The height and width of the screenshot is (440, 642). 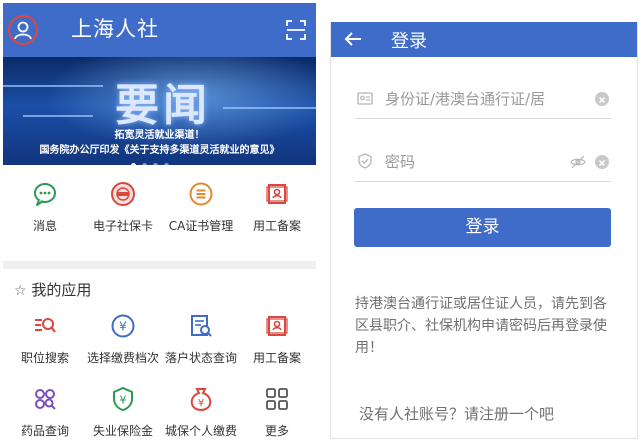 What do you see at coordinates (45, 399) in the screenshot?
I see `medicine-search-icon` at bounding box center [45, 399].